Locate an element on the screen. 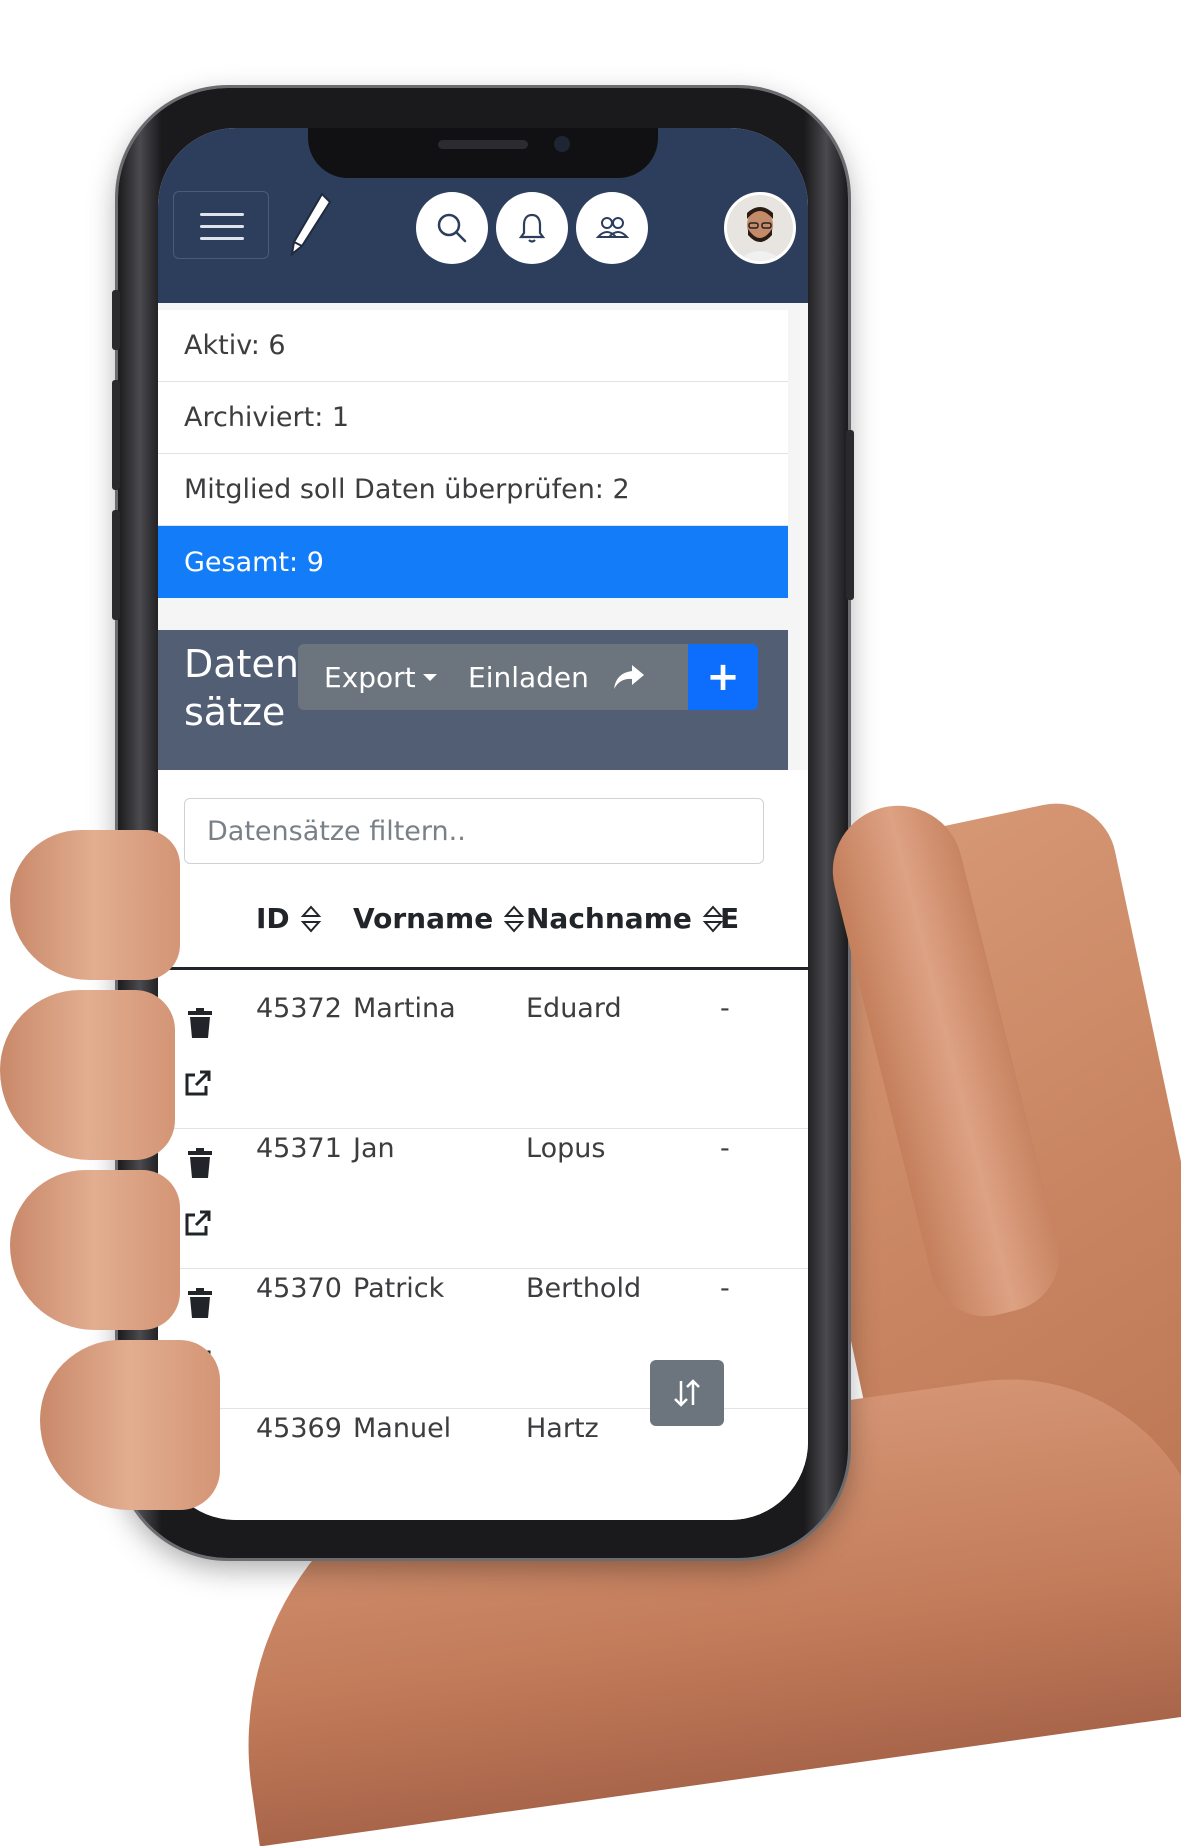  cell-id: 45370 is located at coordinates (299, 1288).